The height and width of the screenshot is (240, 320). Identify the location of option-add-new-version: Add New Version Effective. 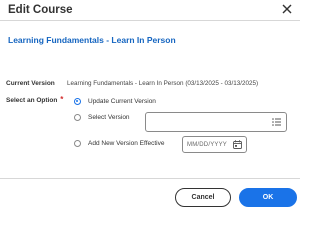
(119, 143).